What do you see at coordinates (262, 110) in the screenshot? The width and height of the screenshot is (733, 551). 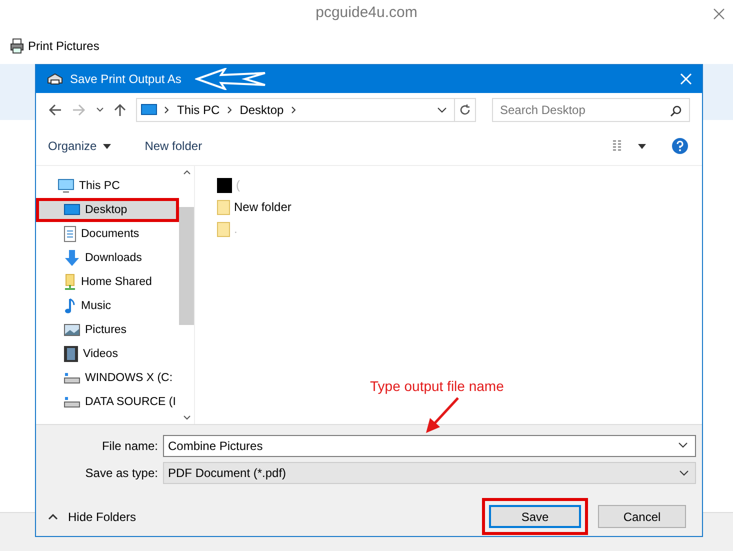 I see `breadcrumb: Desktop` at bounding box center [262, 110].